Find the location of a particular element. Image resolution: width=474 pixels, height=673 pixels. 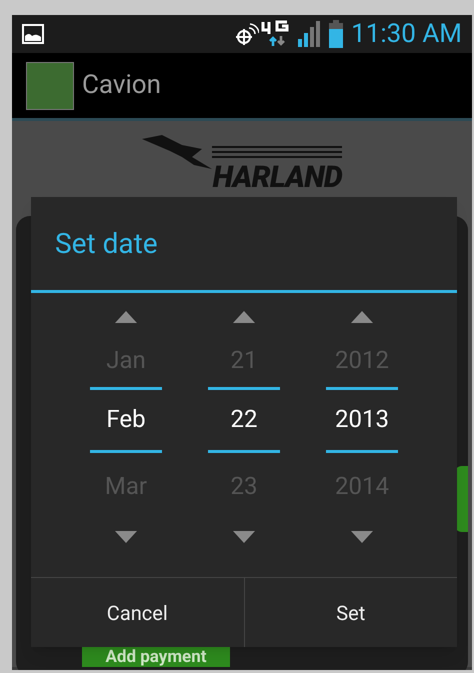

app-title: Cavion is located at coordinates (121, 85).